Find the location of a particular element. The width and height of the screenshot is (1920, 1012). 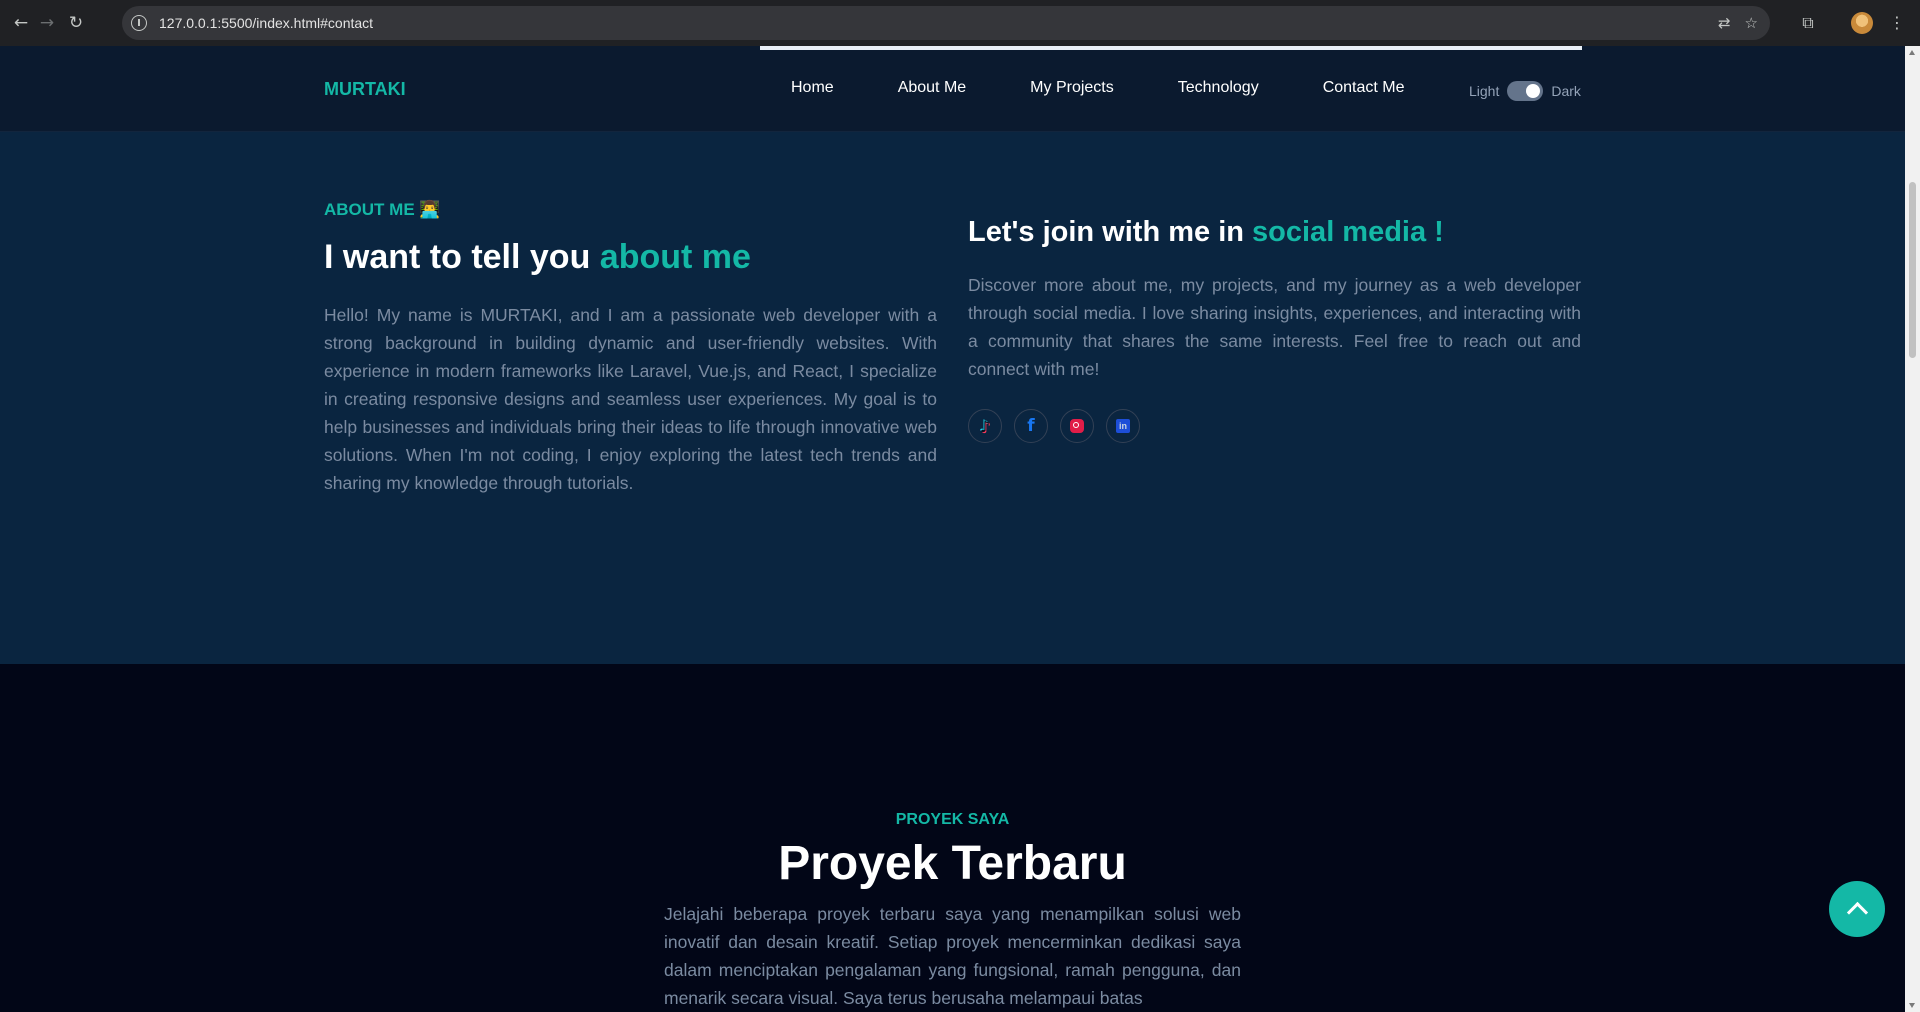

facebook-link: f is located at coordinates (1031, 426).